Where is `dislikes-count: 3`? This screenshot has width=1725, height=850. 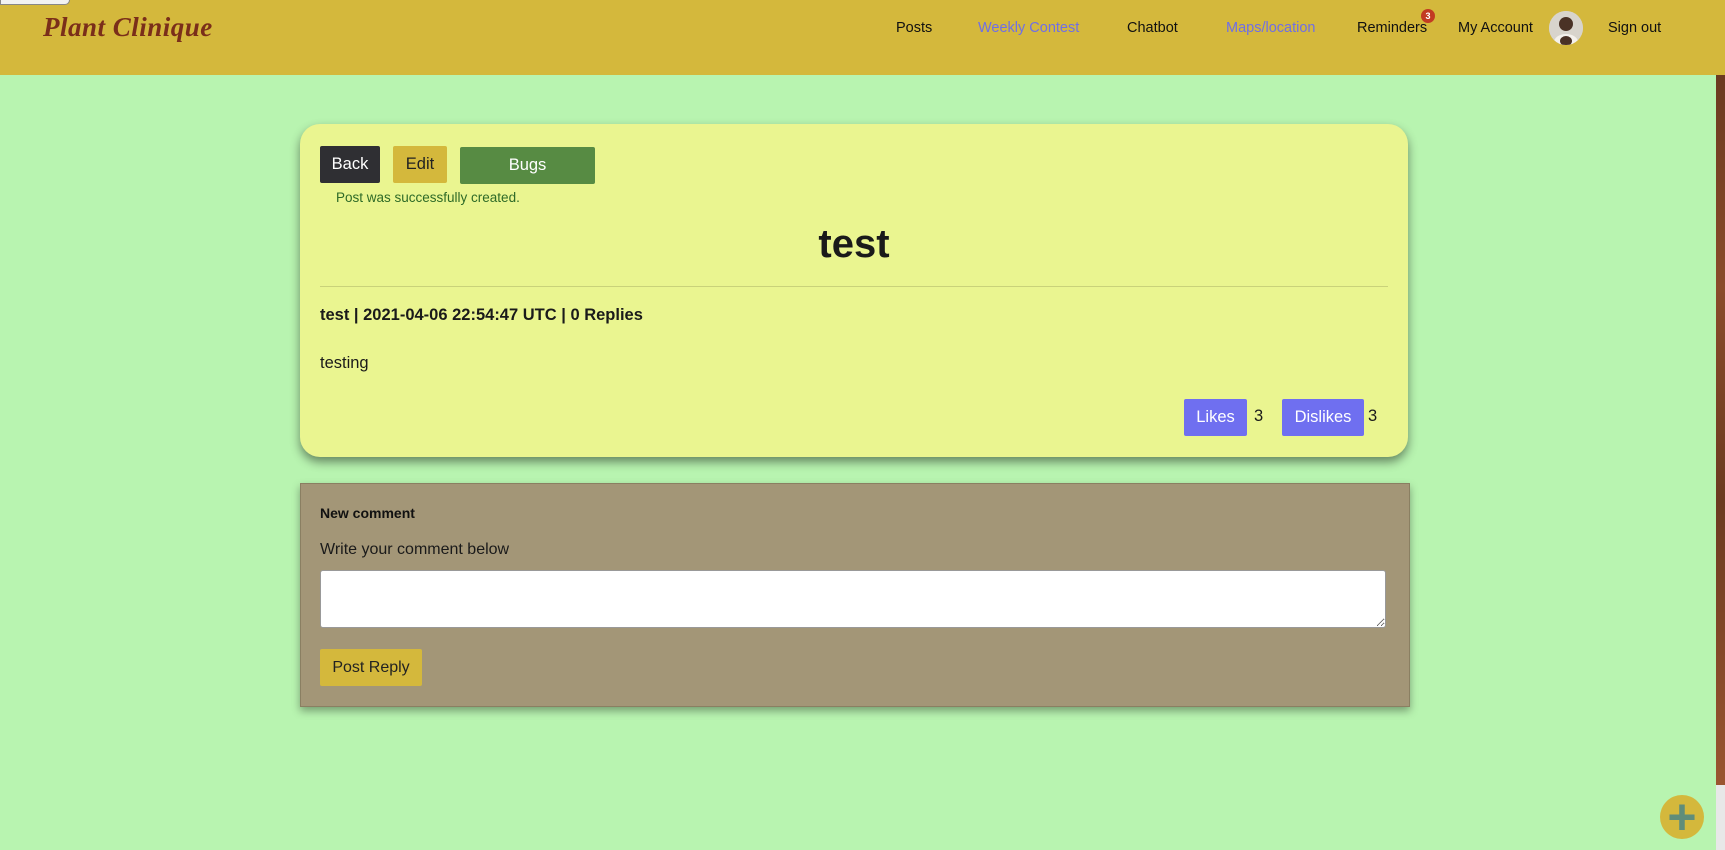
dislikes-count: 3 is located at coordinates (1373, 416).